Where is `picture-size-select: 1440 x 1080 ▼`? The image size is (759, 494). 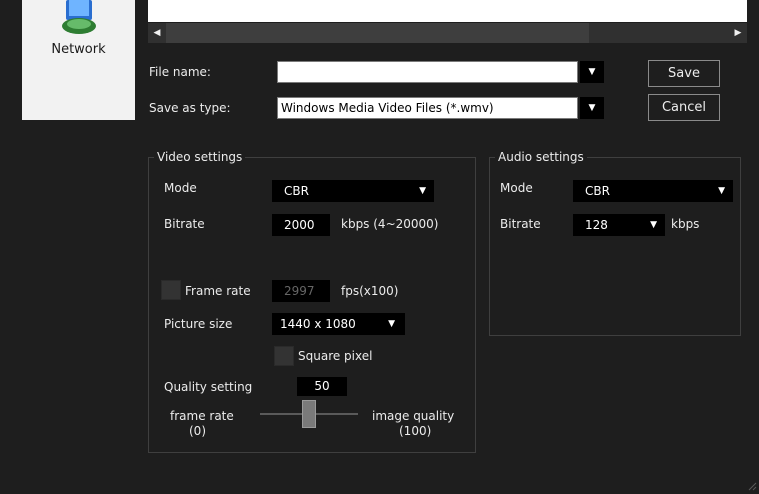
picture-size-select: 1440 x 1080 ▼ is located at coordinates (338, 324).